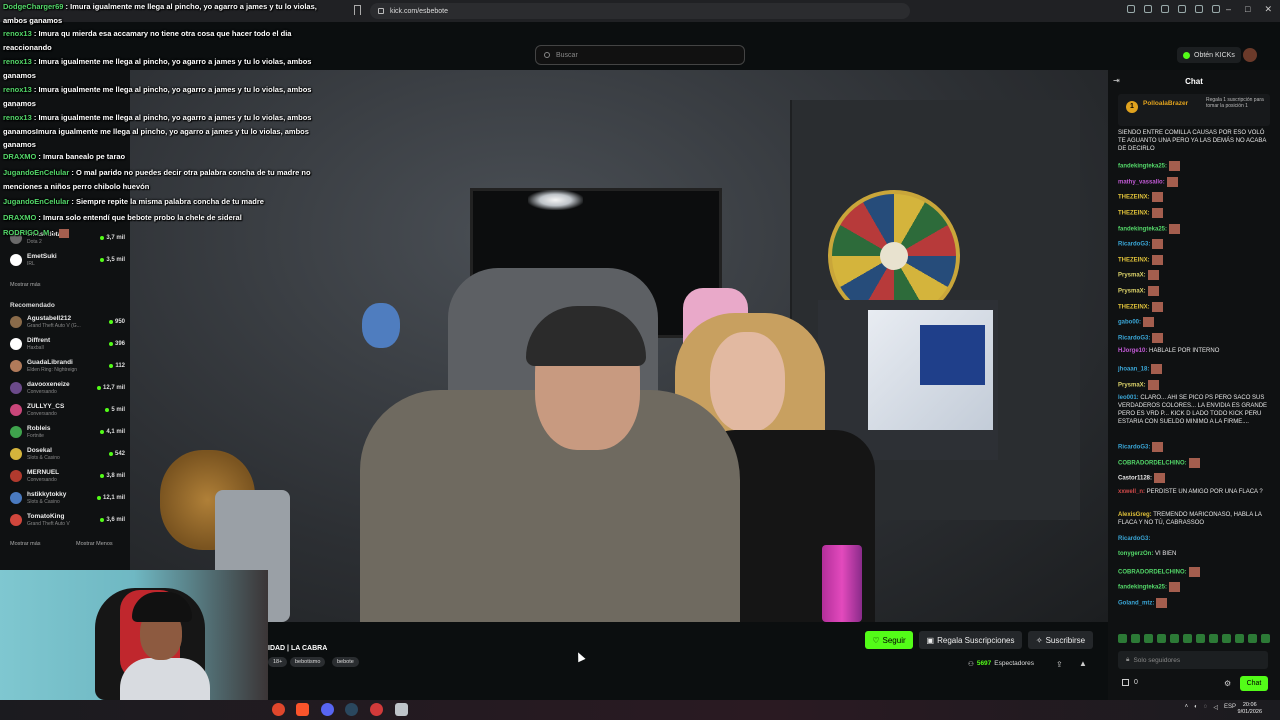 Image resolution: width=1280 pixels, height=720 pixels. What do you see at coordinates (1132, 351) in the screenshot?
I see `chat-username: HJorge10:` at bounding box center [1132, 351].